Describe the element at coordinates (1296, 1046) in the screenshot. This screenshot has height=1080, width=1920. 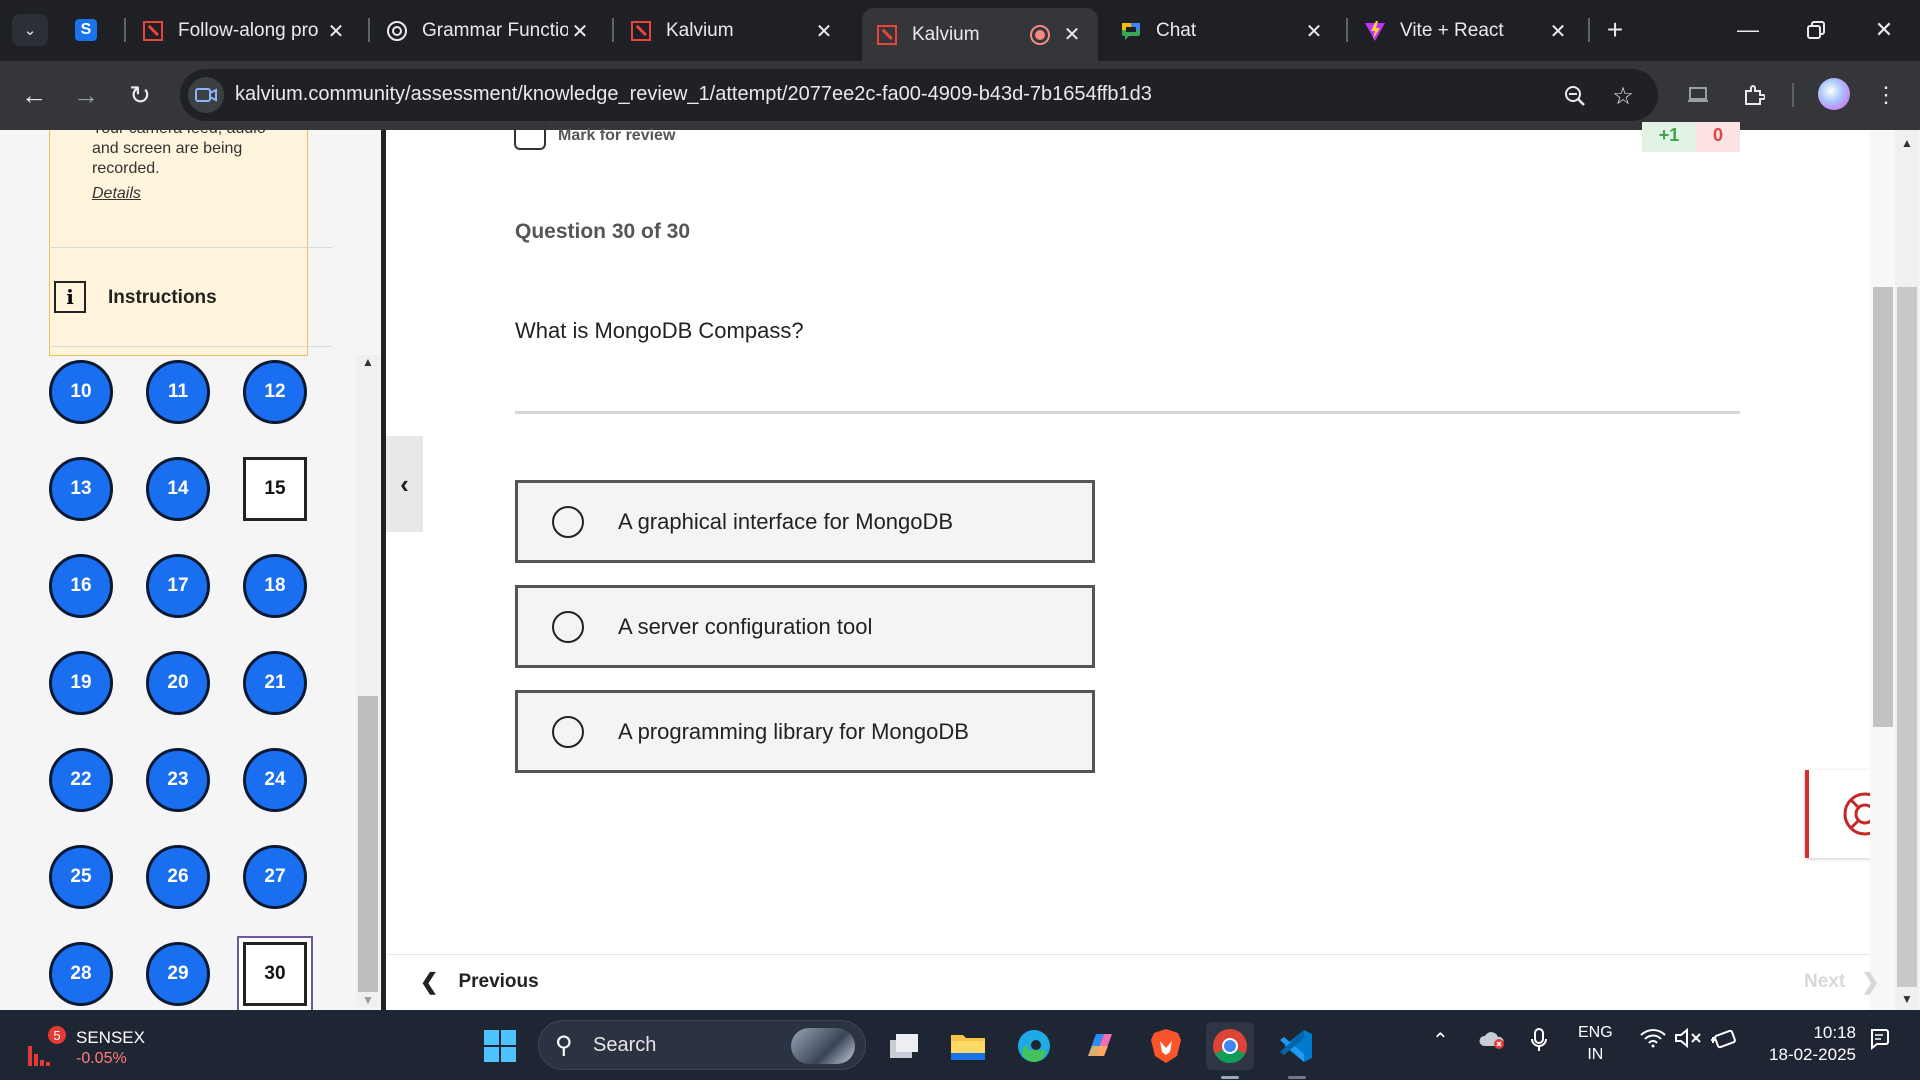
I see `vscode-button` at that location.